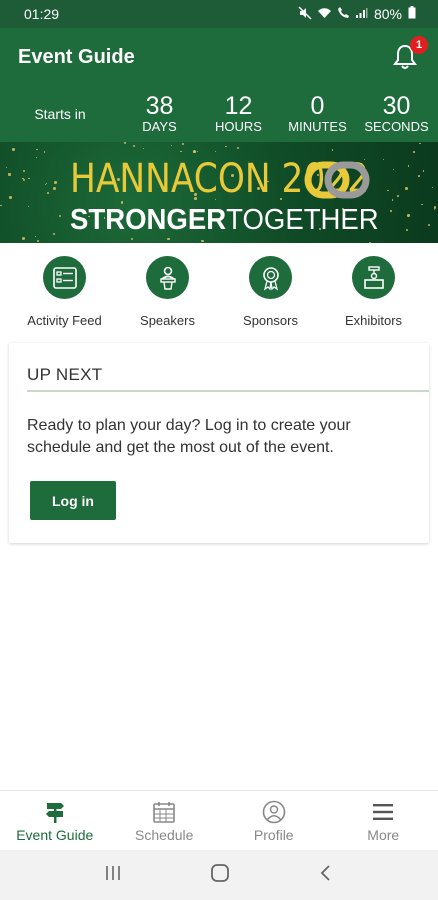 The image size is (438, 900). Describe the element at coordinates (419, 45) in the screenshot. I see `notification-badge: 1` at that location.